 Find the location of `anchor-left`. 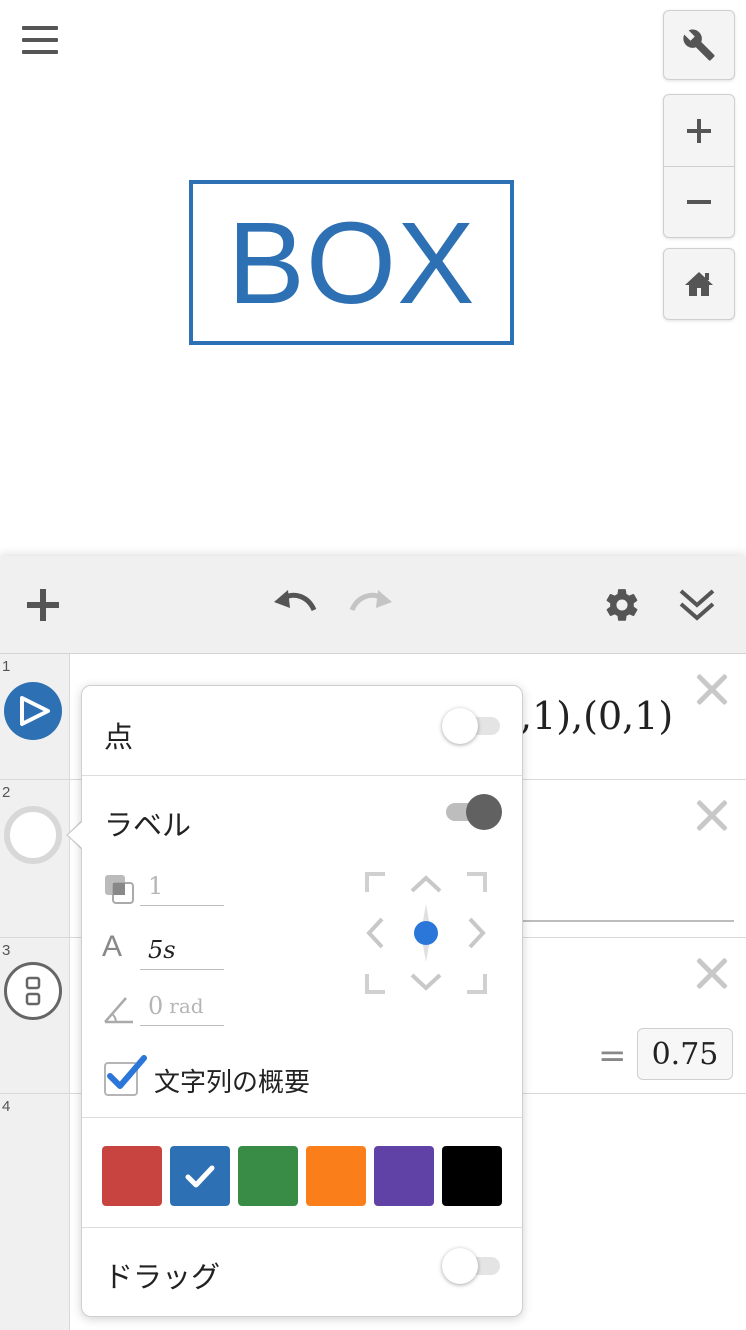

anchor-left is located at coordinates (375, 933).